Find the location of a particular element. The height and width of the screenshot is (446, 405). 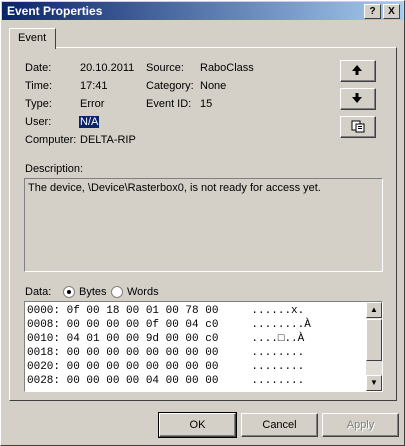

type-value: Error is located at coordinates (92, 104).